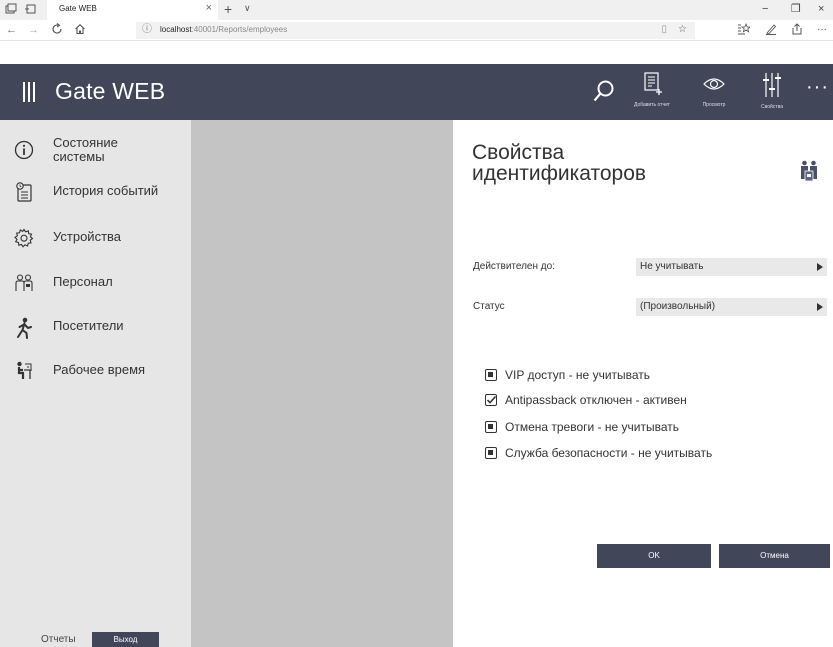 The image size is (833, 647). I want to click on forward-arrow-icon: →, so click(33, 30).